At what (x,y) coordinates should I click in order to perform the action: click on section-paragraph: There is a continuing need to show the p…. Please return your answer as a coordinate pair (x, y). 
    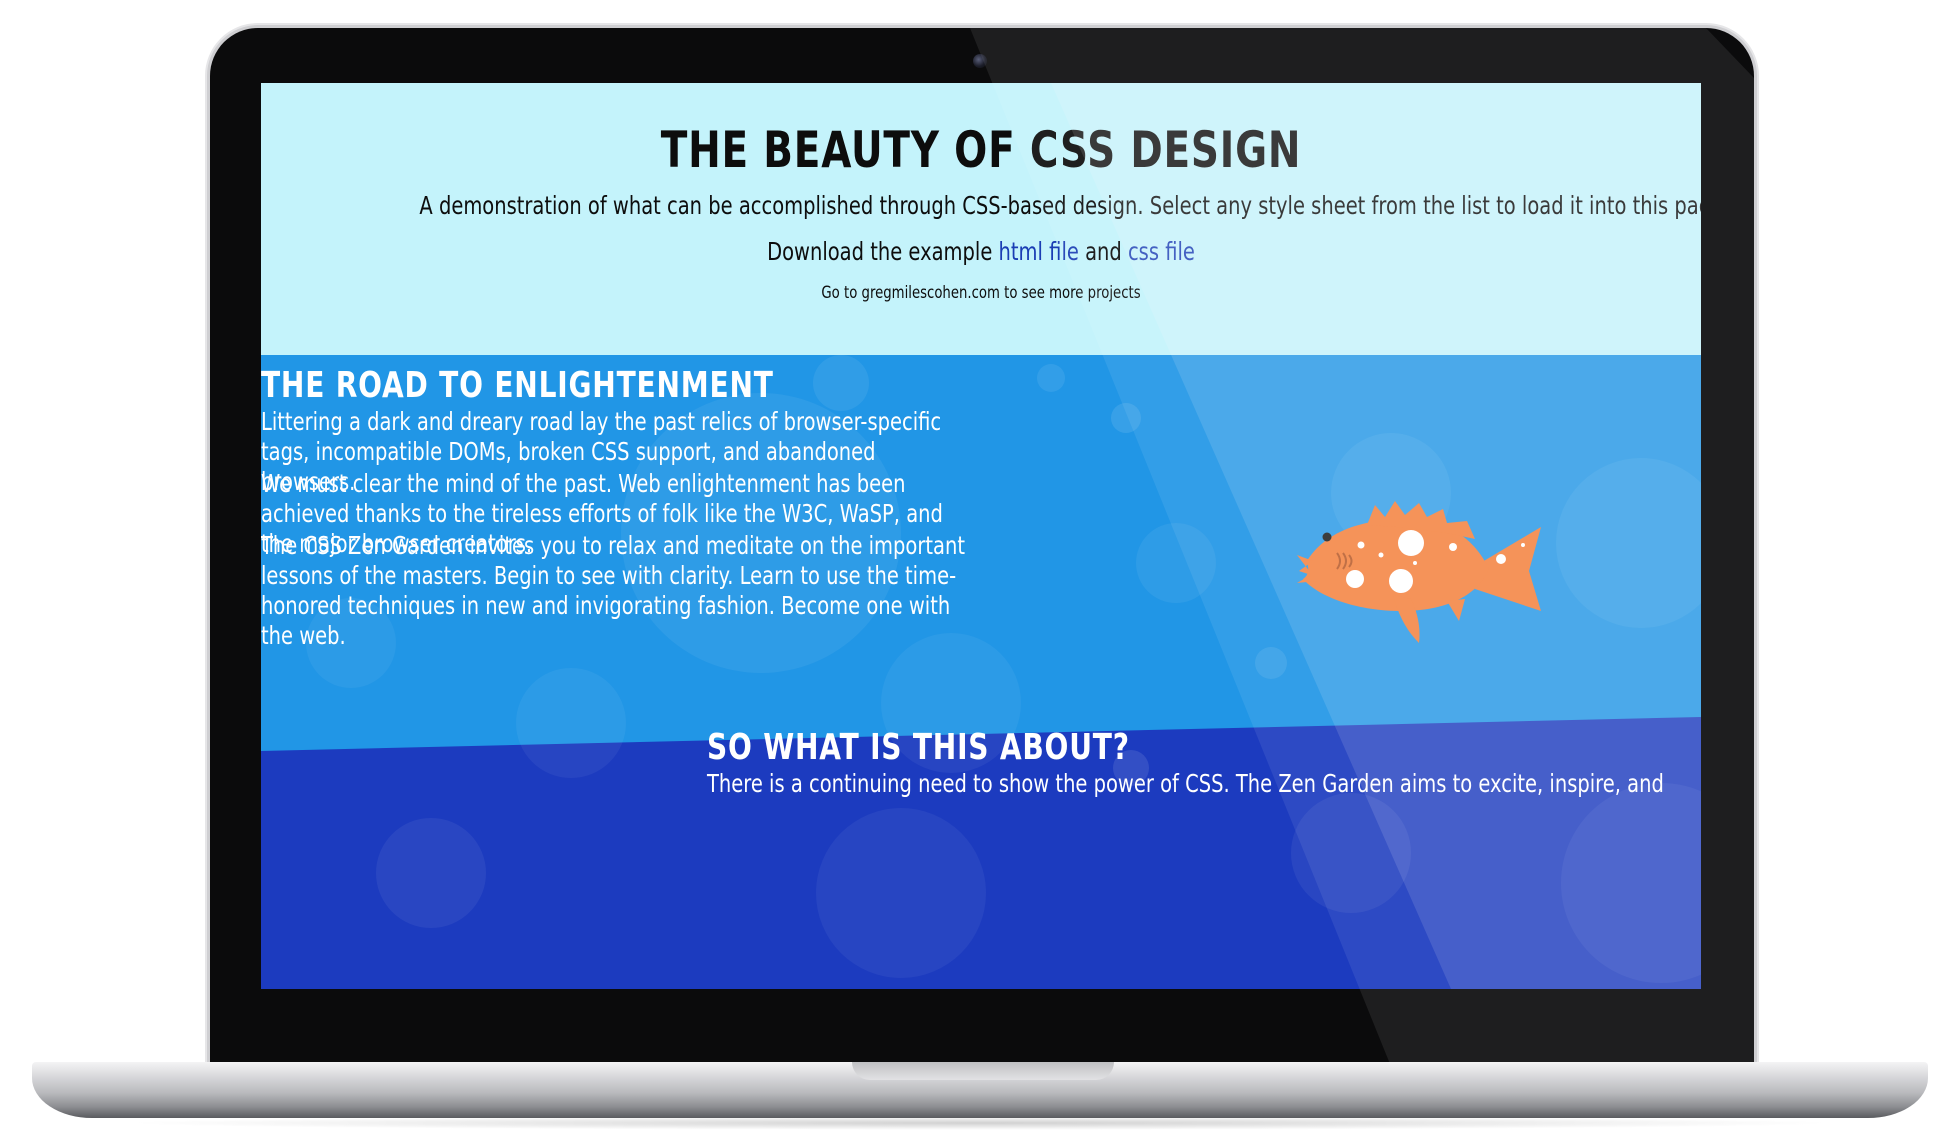
    Looking at the image, I should click on (1185, 783).